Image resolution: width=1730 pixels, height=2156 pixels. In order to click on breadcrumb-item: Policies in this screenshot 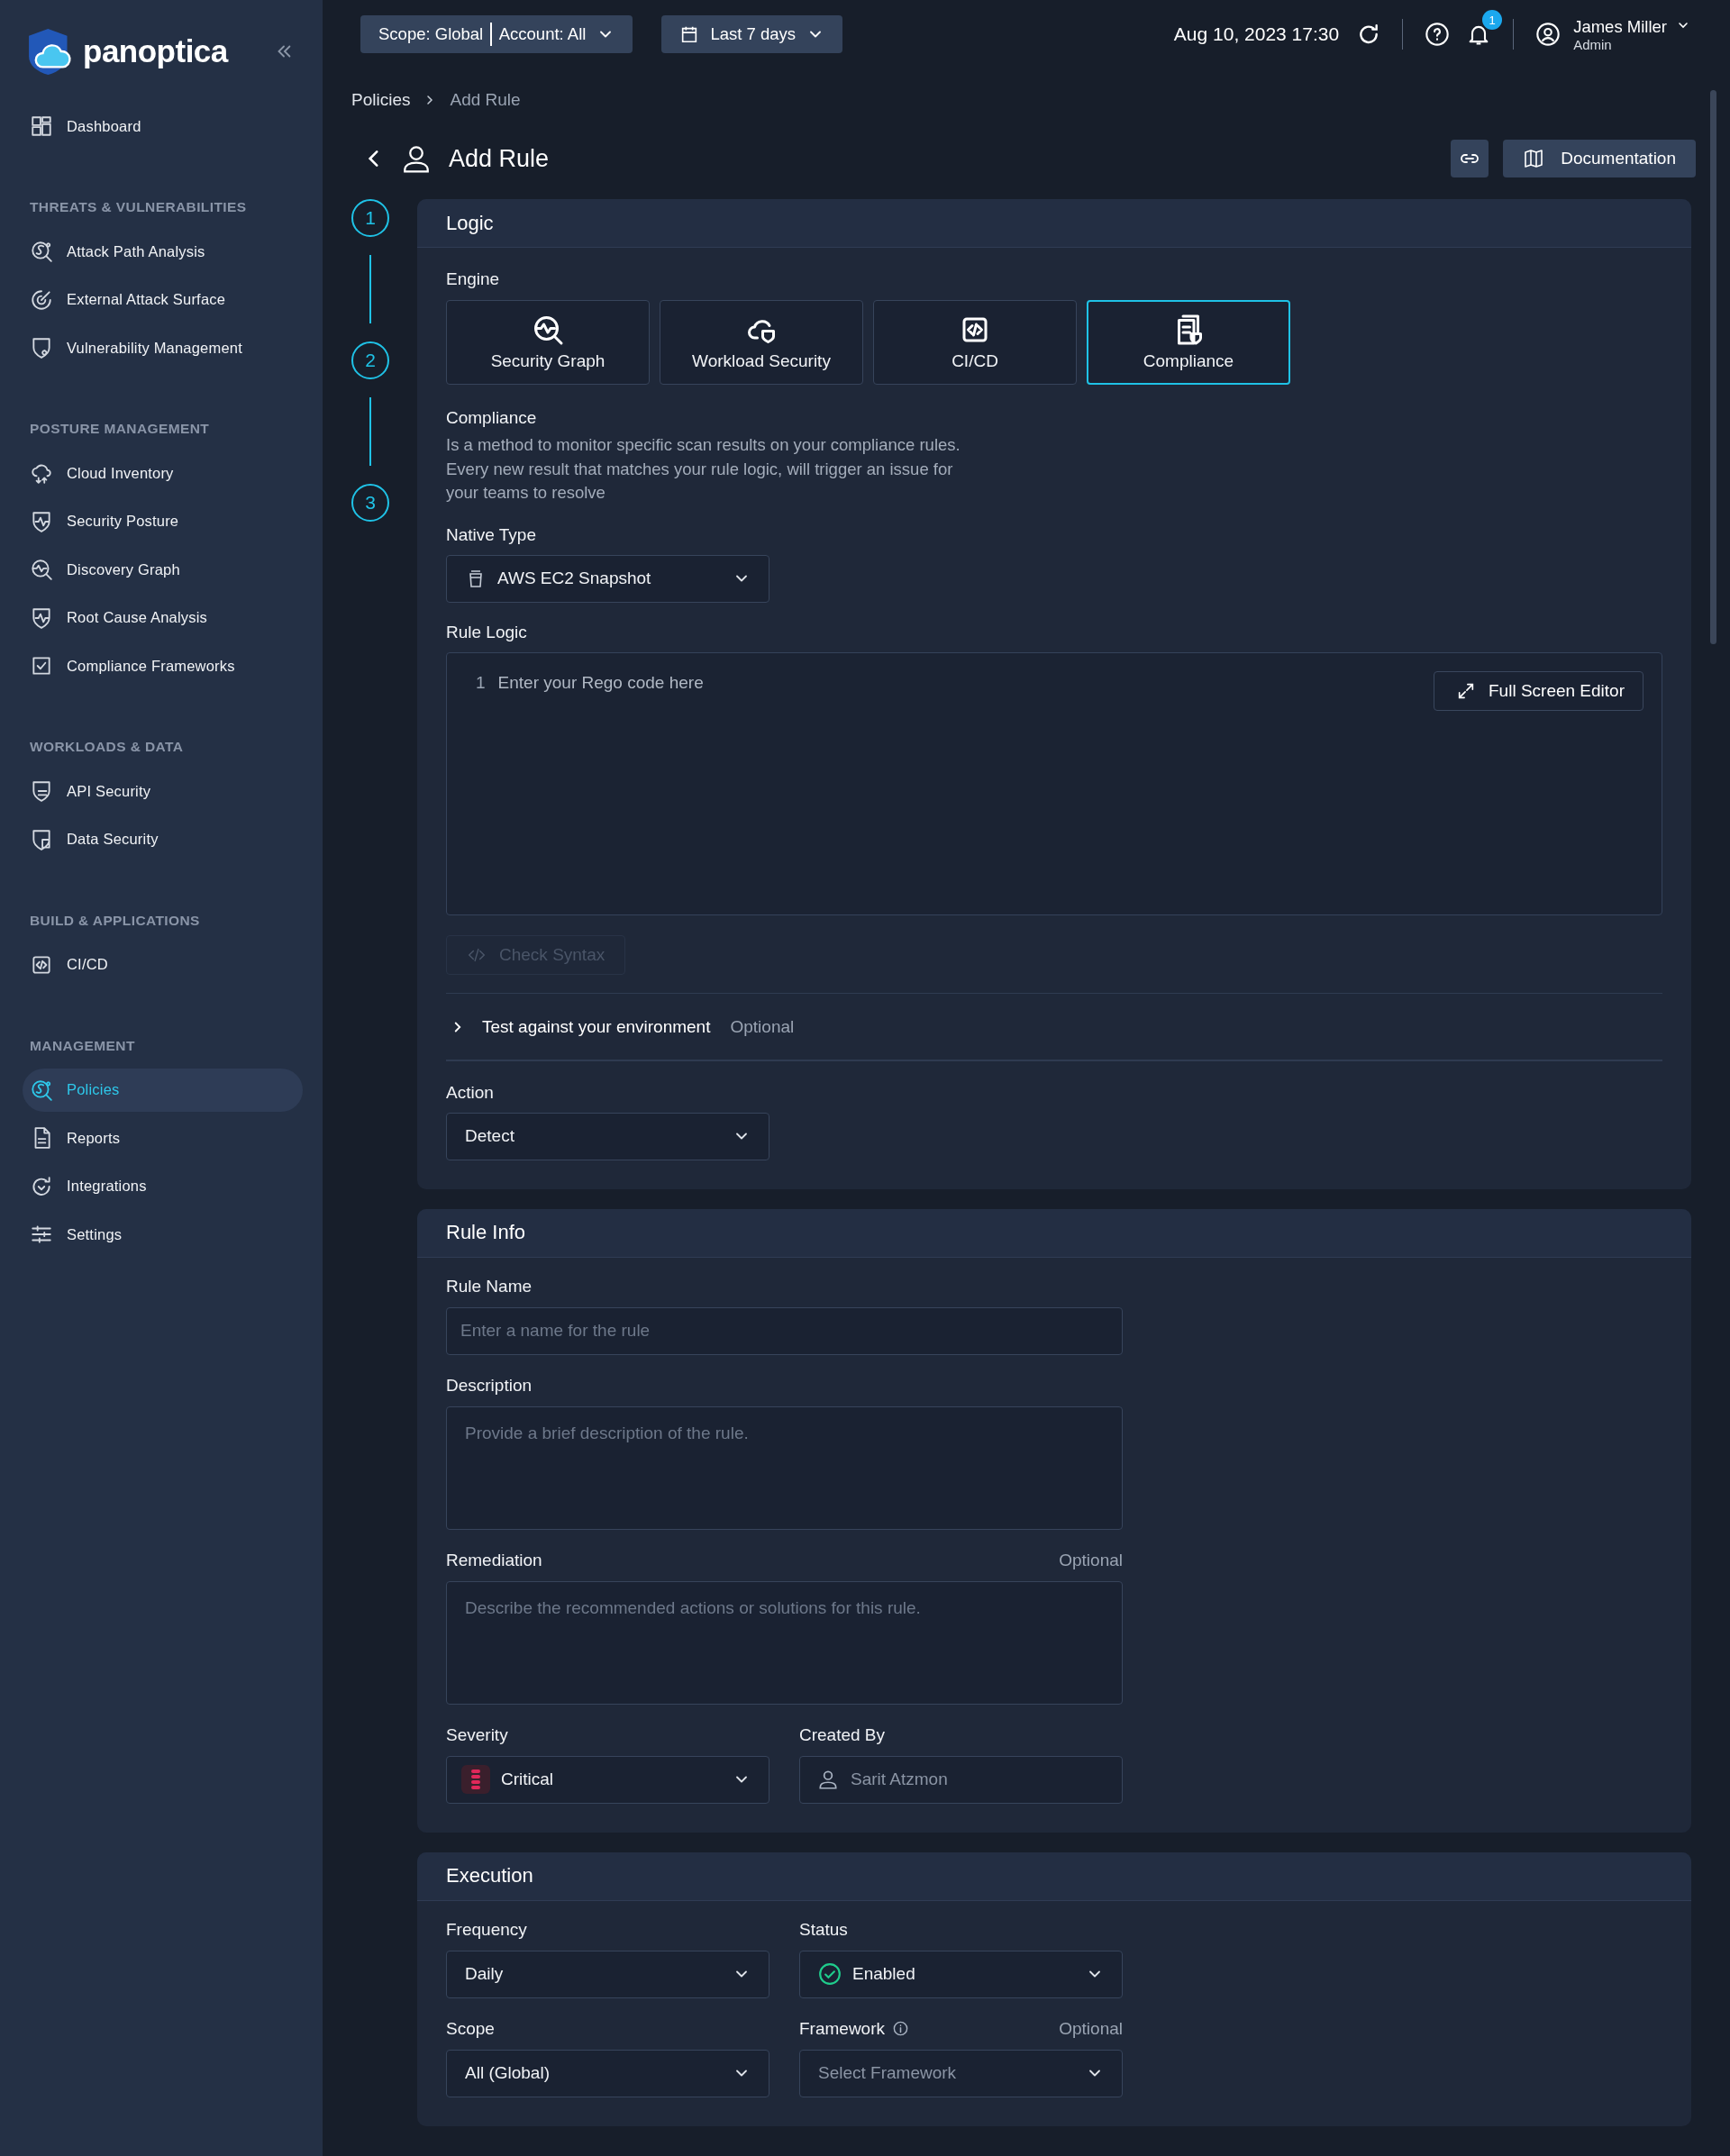, I will do `click(381, 100)`.